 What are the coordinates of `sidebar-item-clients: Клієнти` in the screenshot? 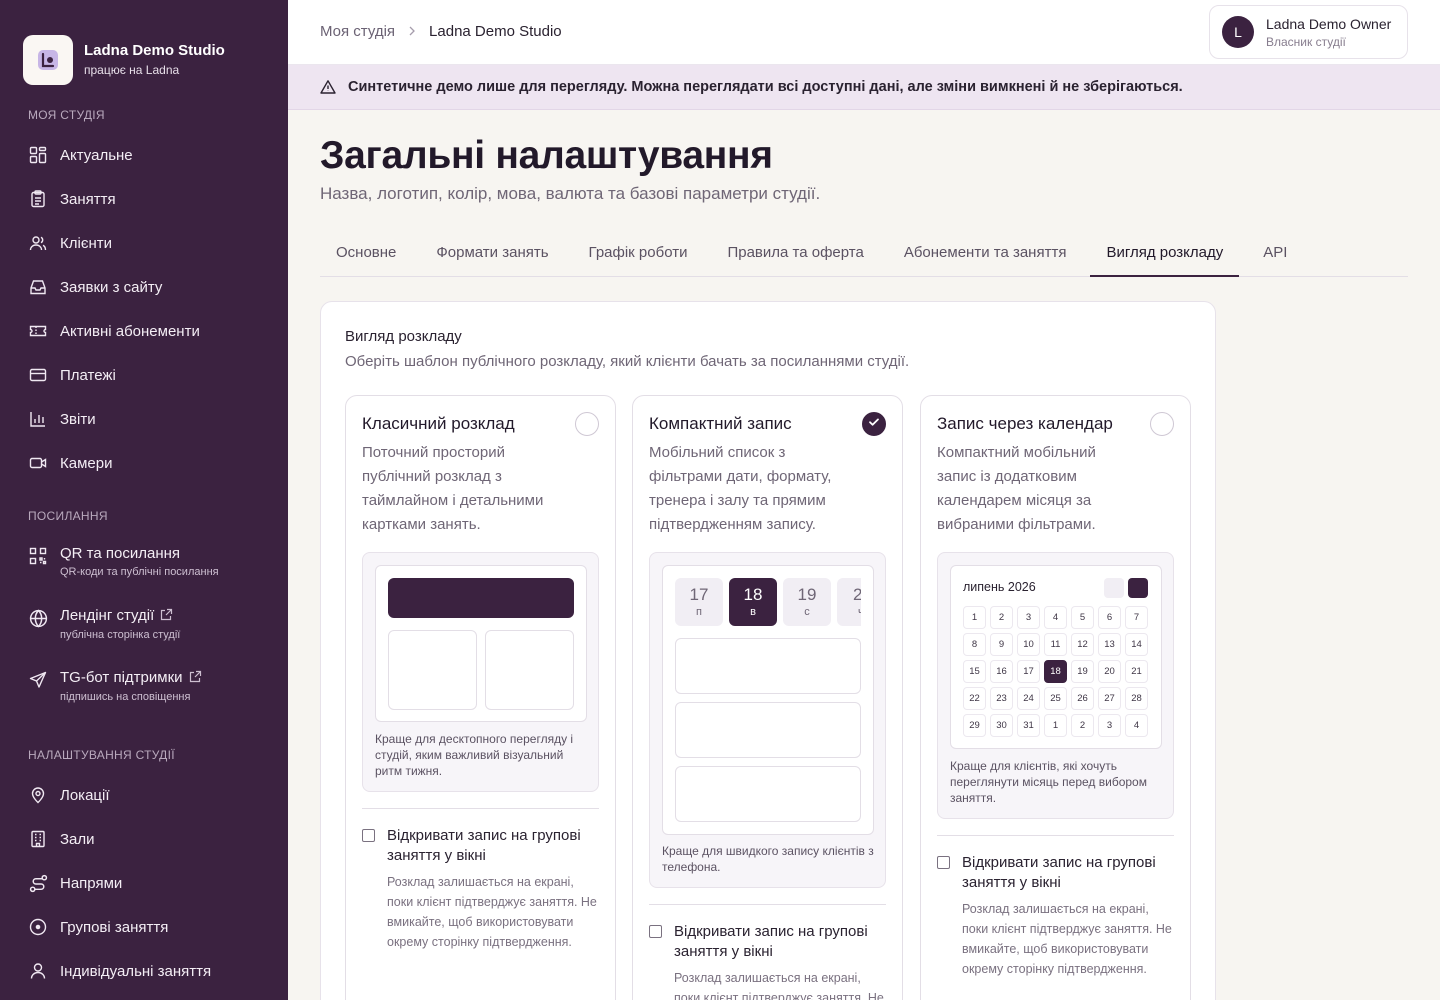 It's located at (144, 243).